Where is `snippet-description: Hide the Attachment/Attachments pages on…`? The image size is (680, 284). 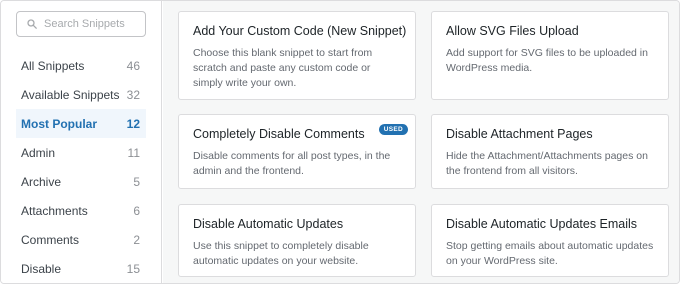 snippet-description: Hide the Attachment/Attachments pages on… is located at coordinates (547, 163).